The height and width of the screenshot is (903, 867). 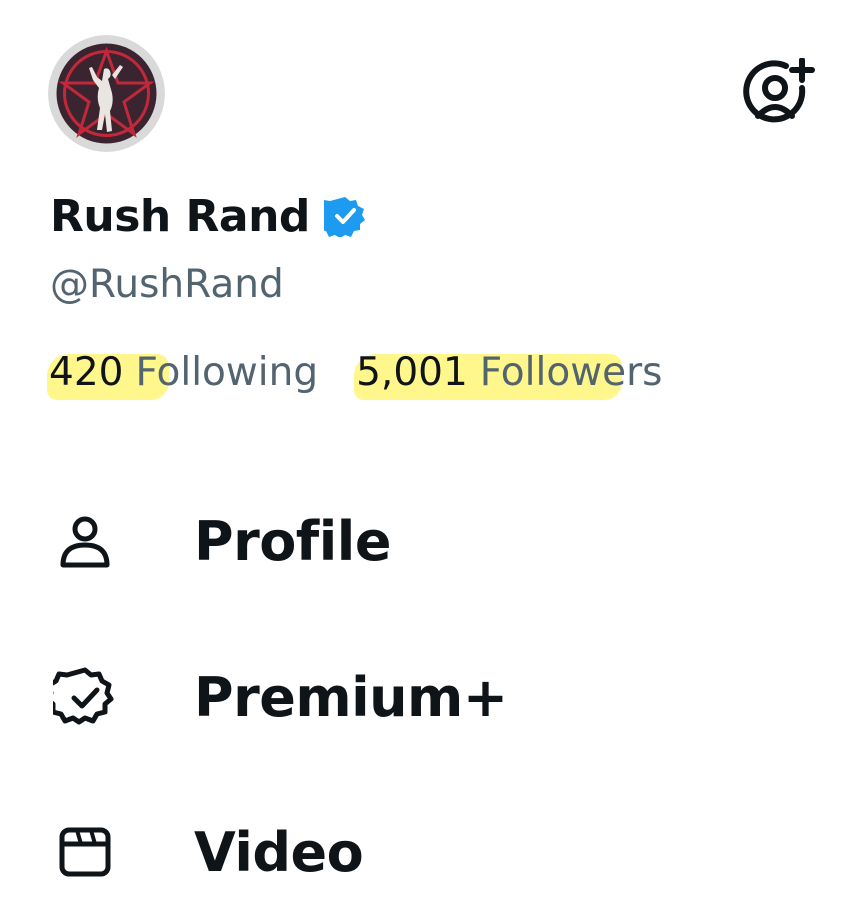 What do you see at coordinates (180, 216) in the screenshot?
I see `display-name: Rush Rand` at bounding box center [180, 216].